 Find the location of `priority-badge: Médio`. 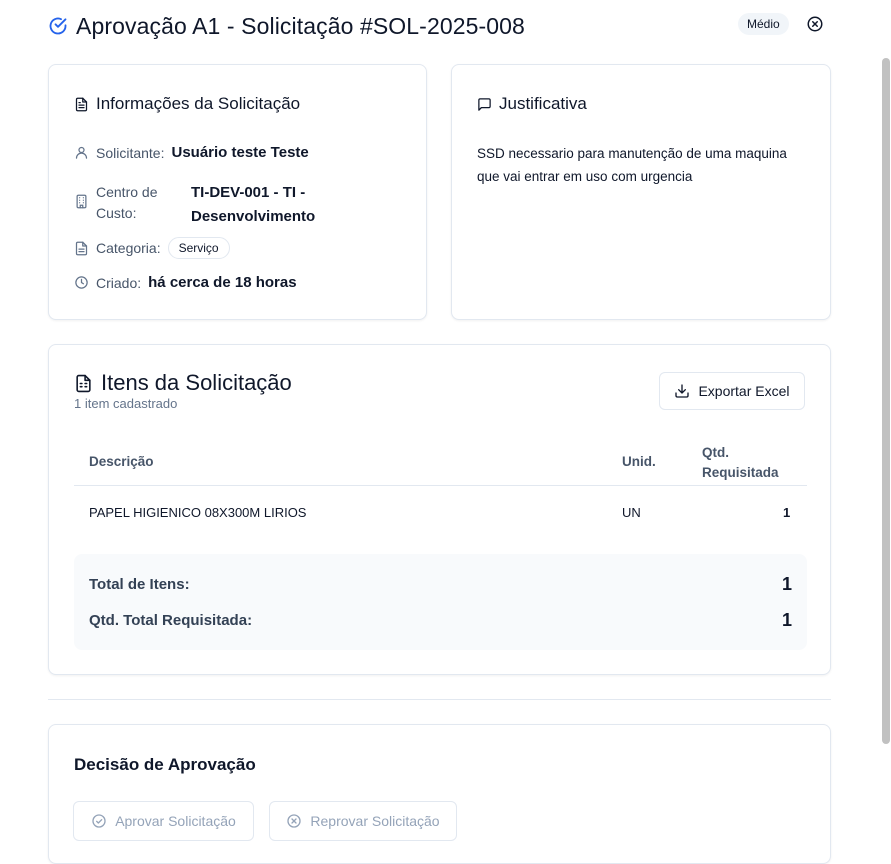

priority-badge: Médio is located at coordinates (763, 24).